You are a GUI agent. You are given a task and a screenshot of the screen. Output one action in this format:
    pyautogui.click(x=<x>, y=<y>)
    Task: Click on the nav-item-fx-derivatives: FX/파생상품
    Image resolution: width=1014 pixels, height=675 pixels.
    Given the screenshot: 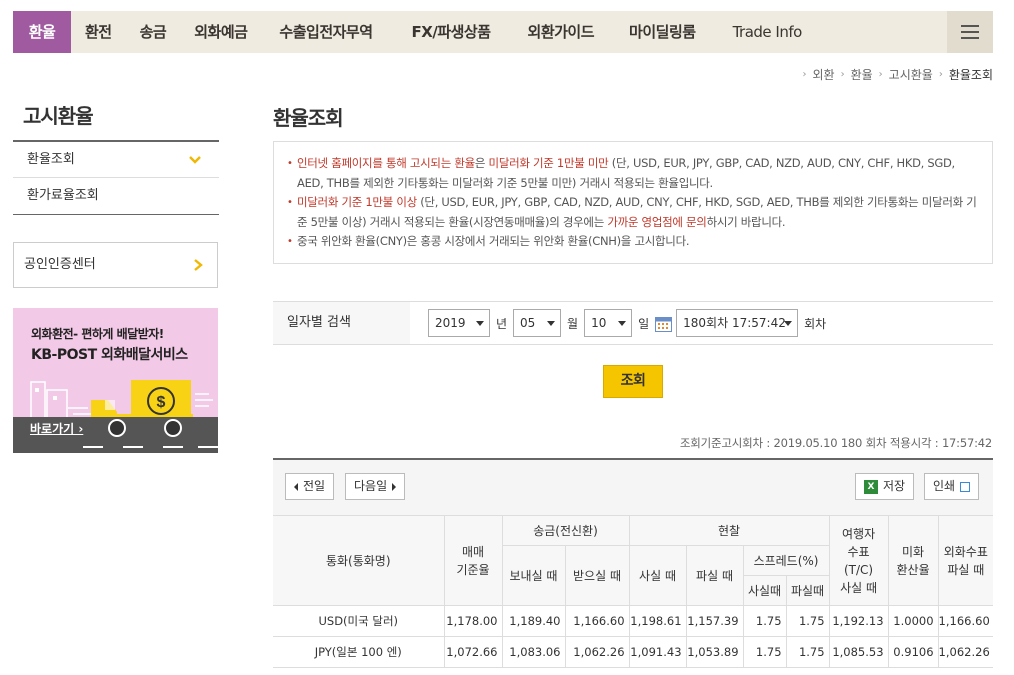 What is the action you would take?
    pyautogui.click(x=451, y=32)
    